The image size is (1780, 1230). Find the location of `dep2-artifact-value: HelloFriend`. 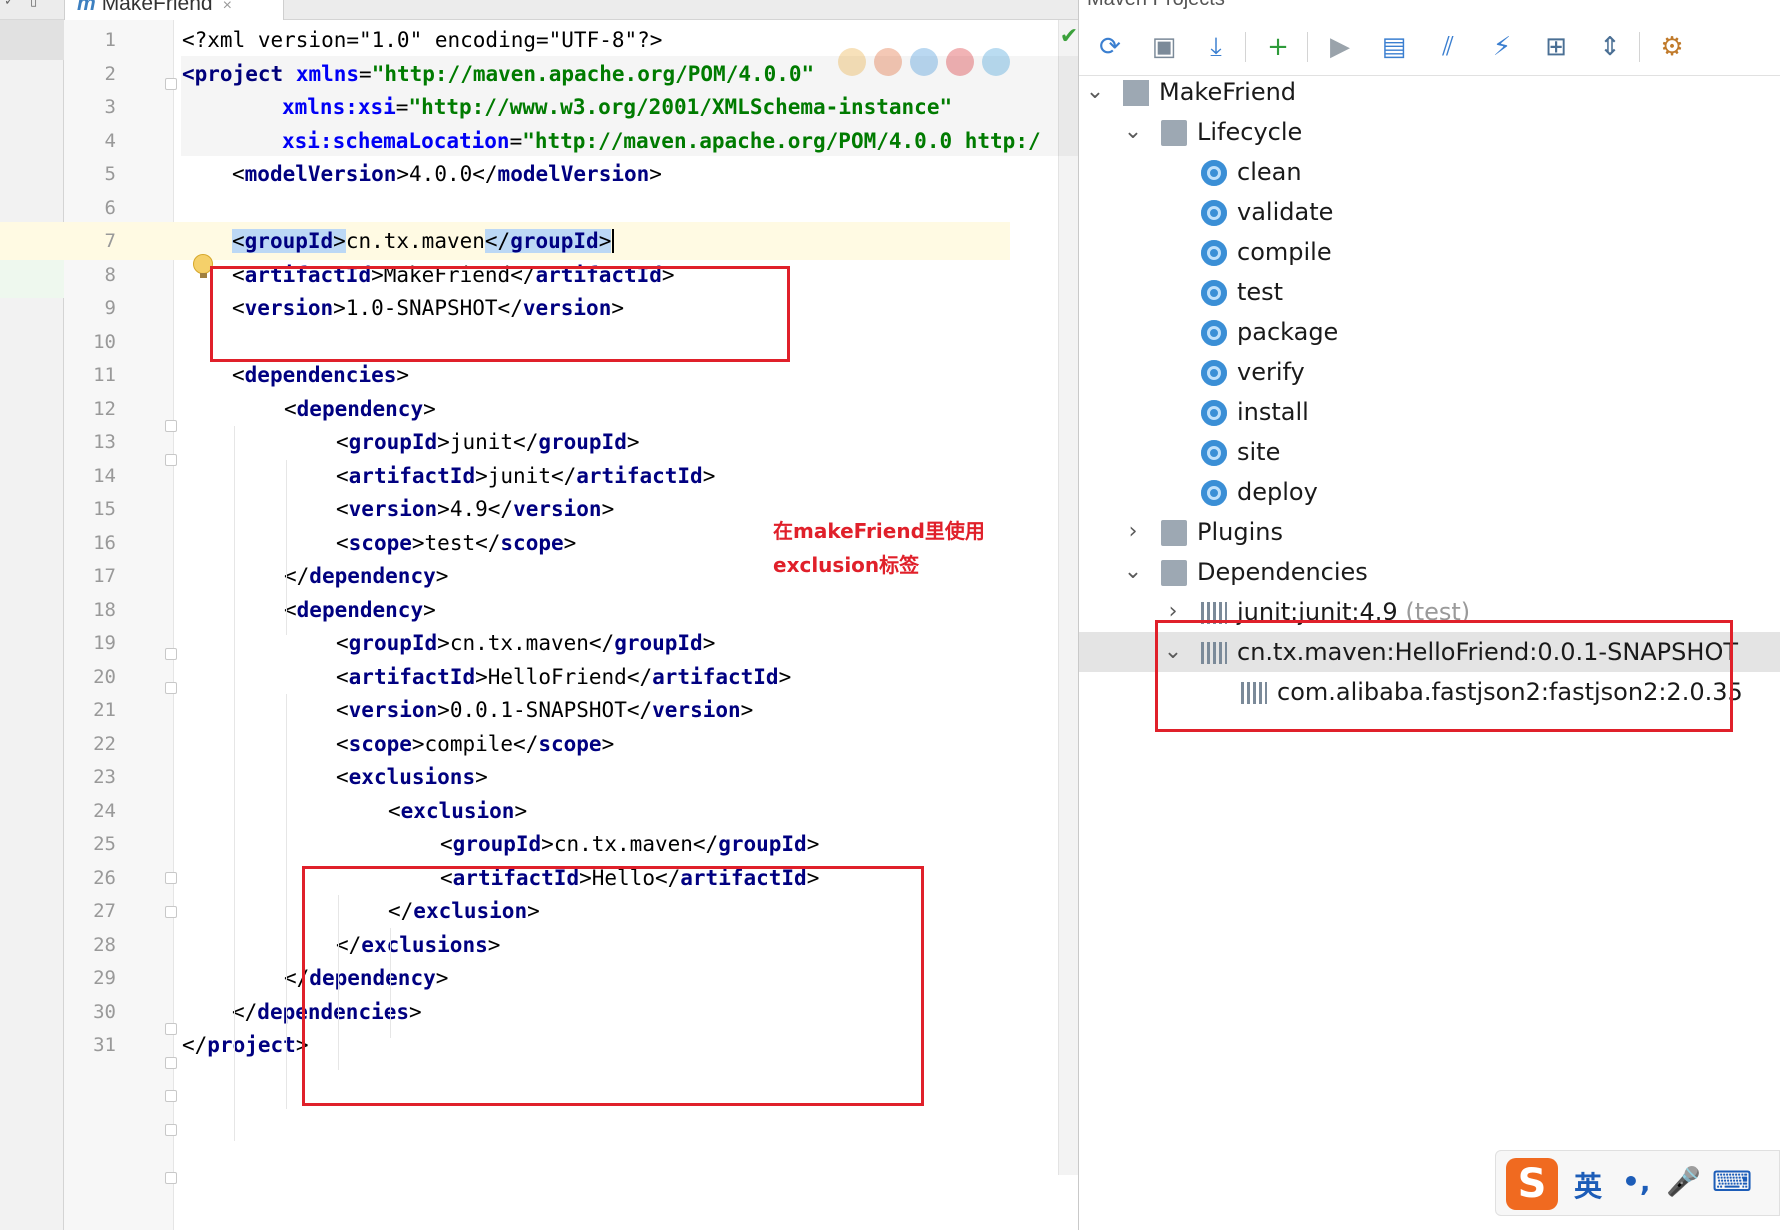

dep2-artifact-value: HelloFriend is located at coordinates (557, 677).